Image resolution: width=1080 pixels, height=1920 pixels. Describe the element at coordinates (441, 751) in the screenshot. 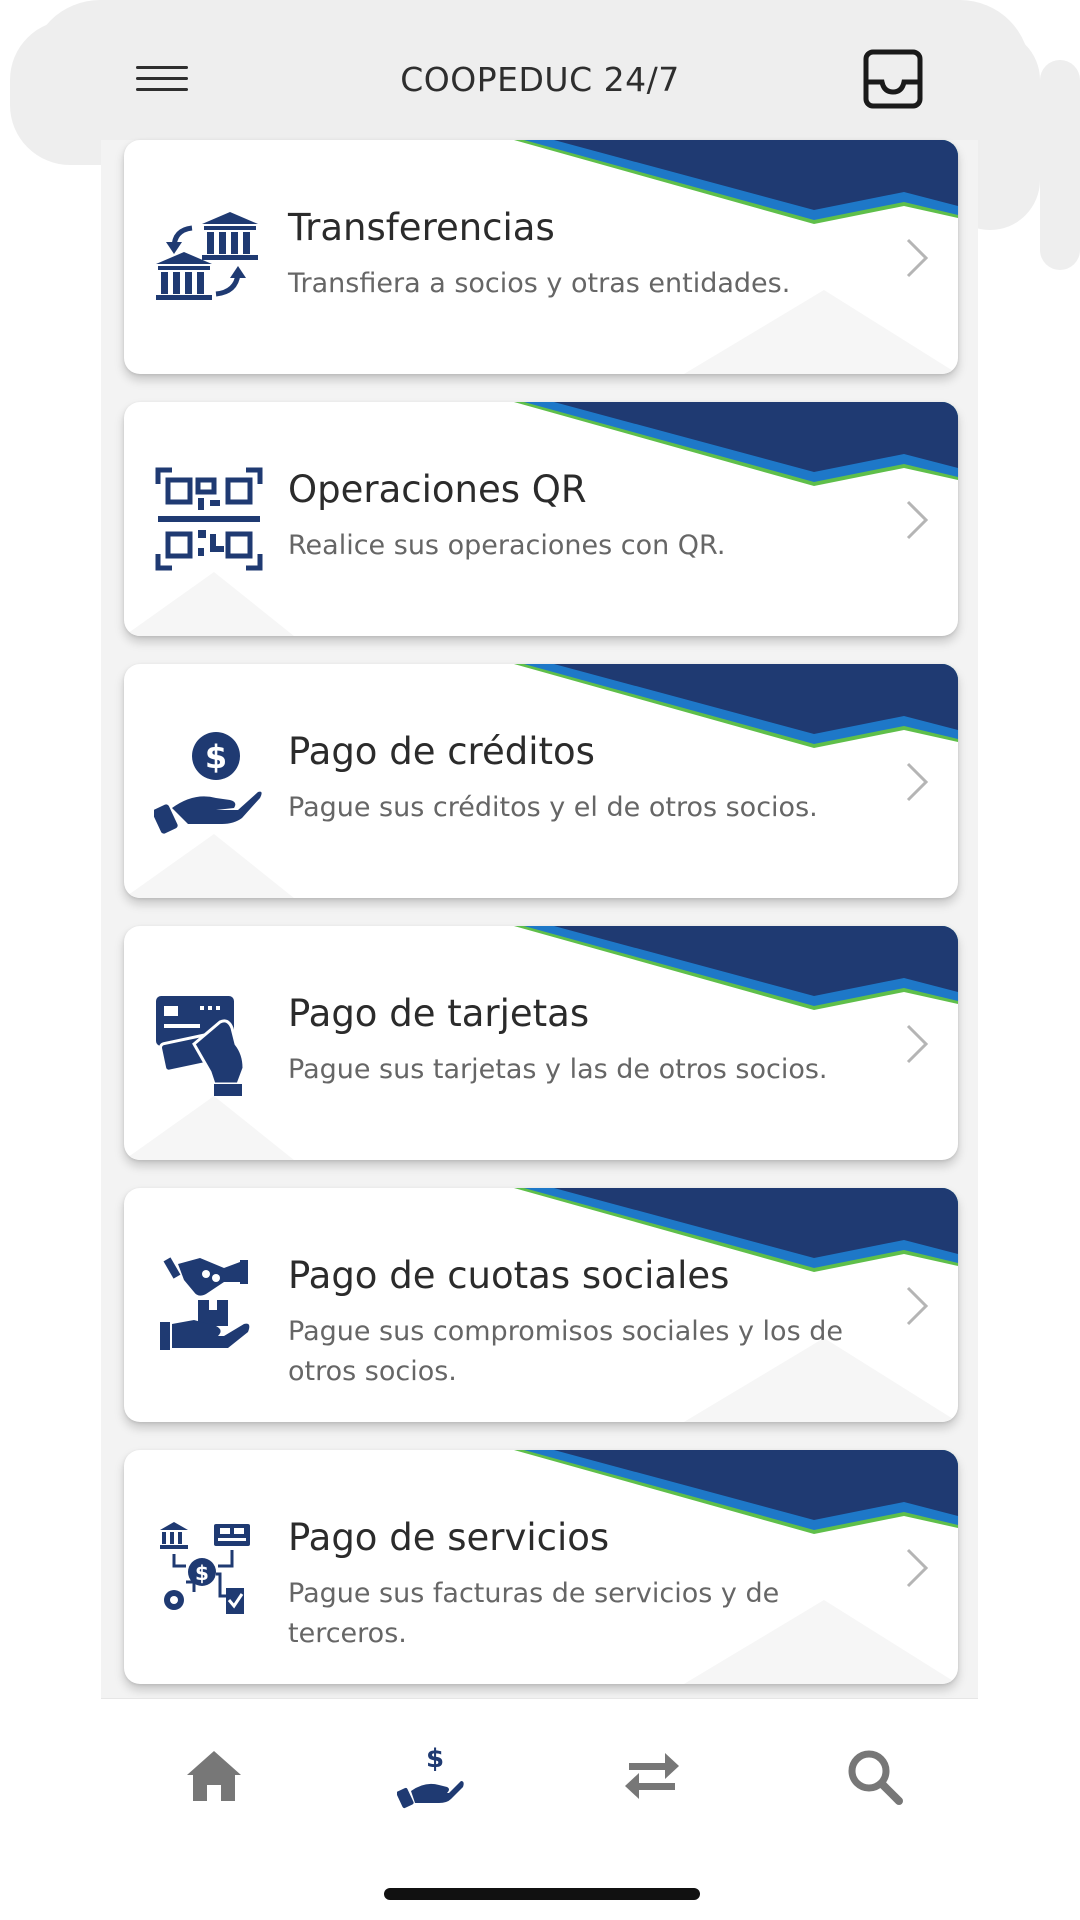

I see `card-title: Pago de créditos` at that location.